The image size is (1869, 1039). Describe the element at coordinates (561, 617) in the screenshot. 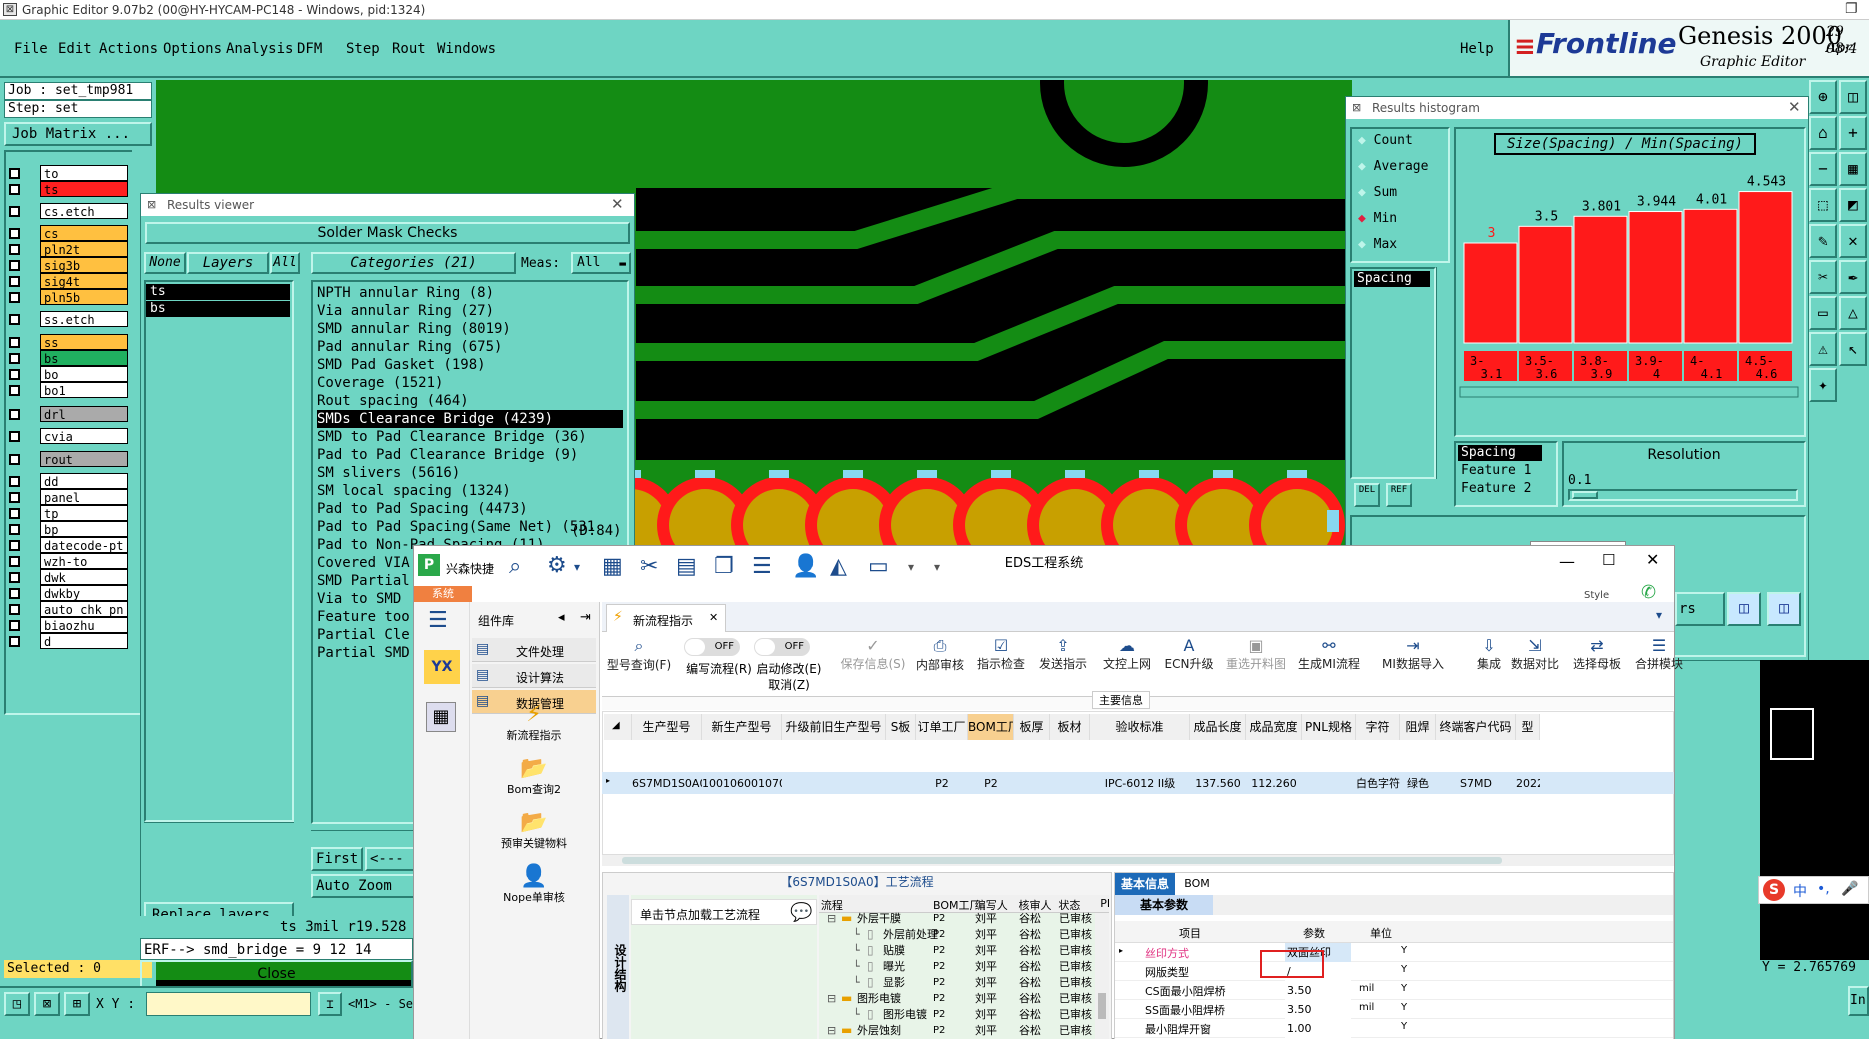

I see `chevron-left-icon: ◂` at that location.